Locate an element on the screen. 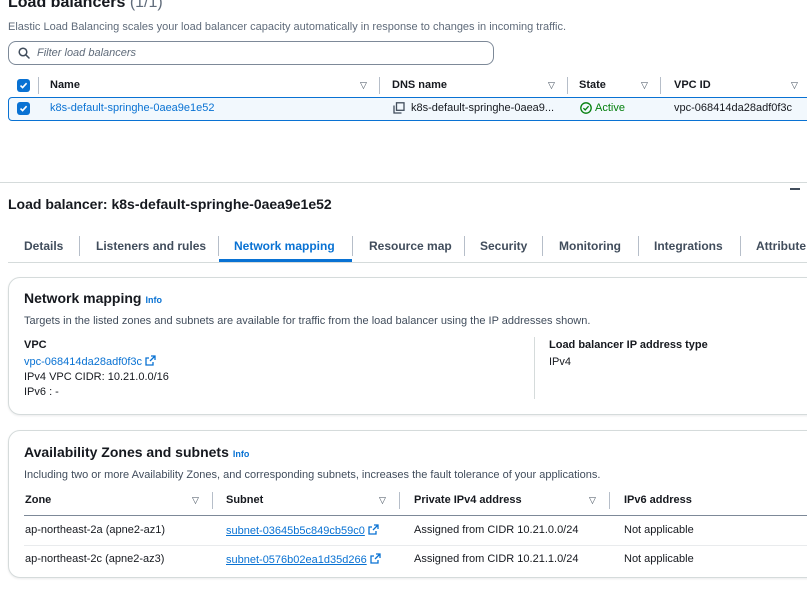 The height and width of the screenshot is (604, 807). availability-zones-heading: Availability Zones and subnets Info is located at coordinates (136, 452).